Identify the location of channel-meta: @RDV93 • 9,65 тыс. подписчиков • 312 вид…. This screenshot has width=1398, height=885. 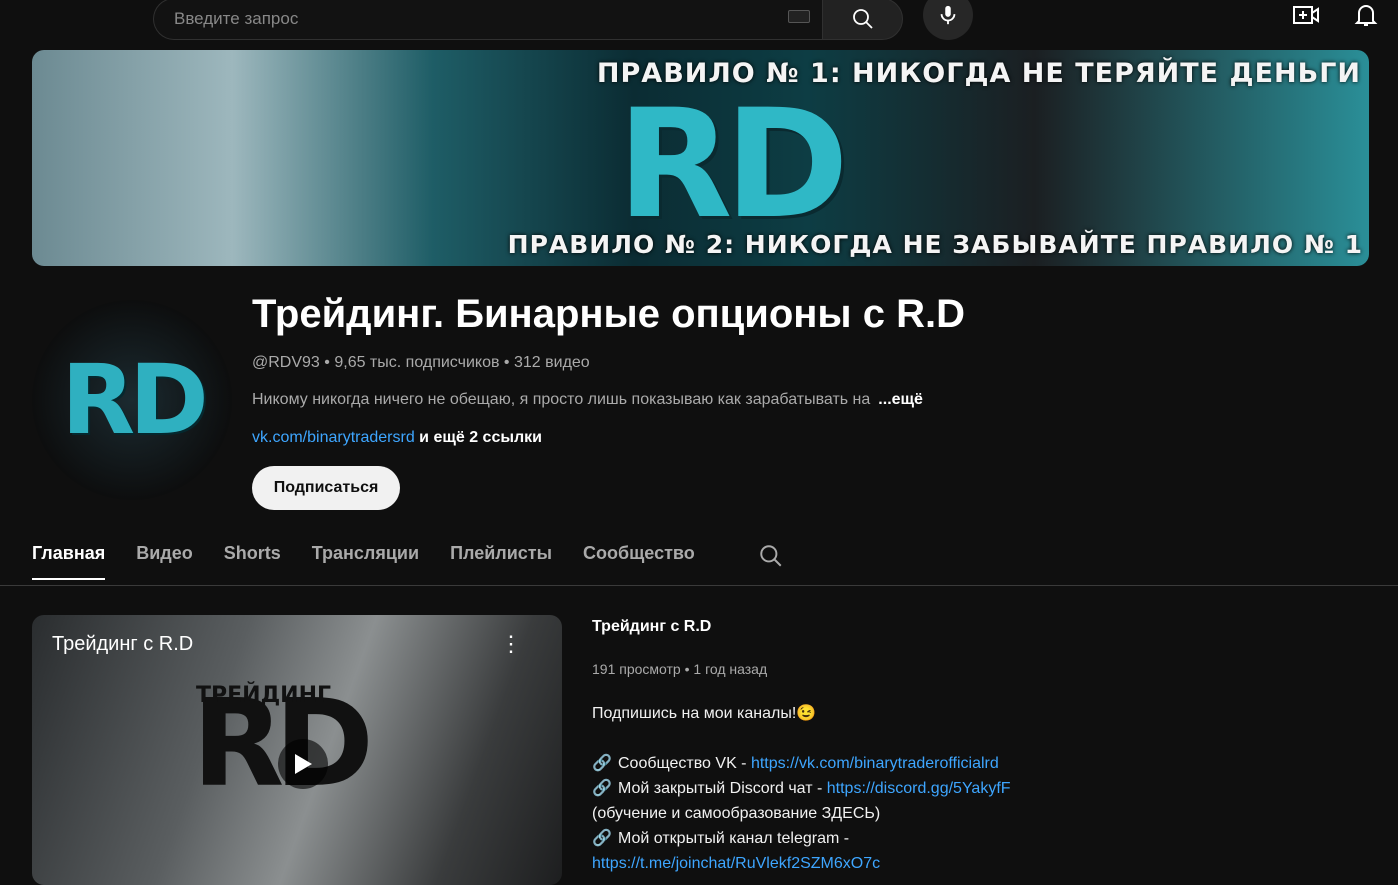
(421, 363).